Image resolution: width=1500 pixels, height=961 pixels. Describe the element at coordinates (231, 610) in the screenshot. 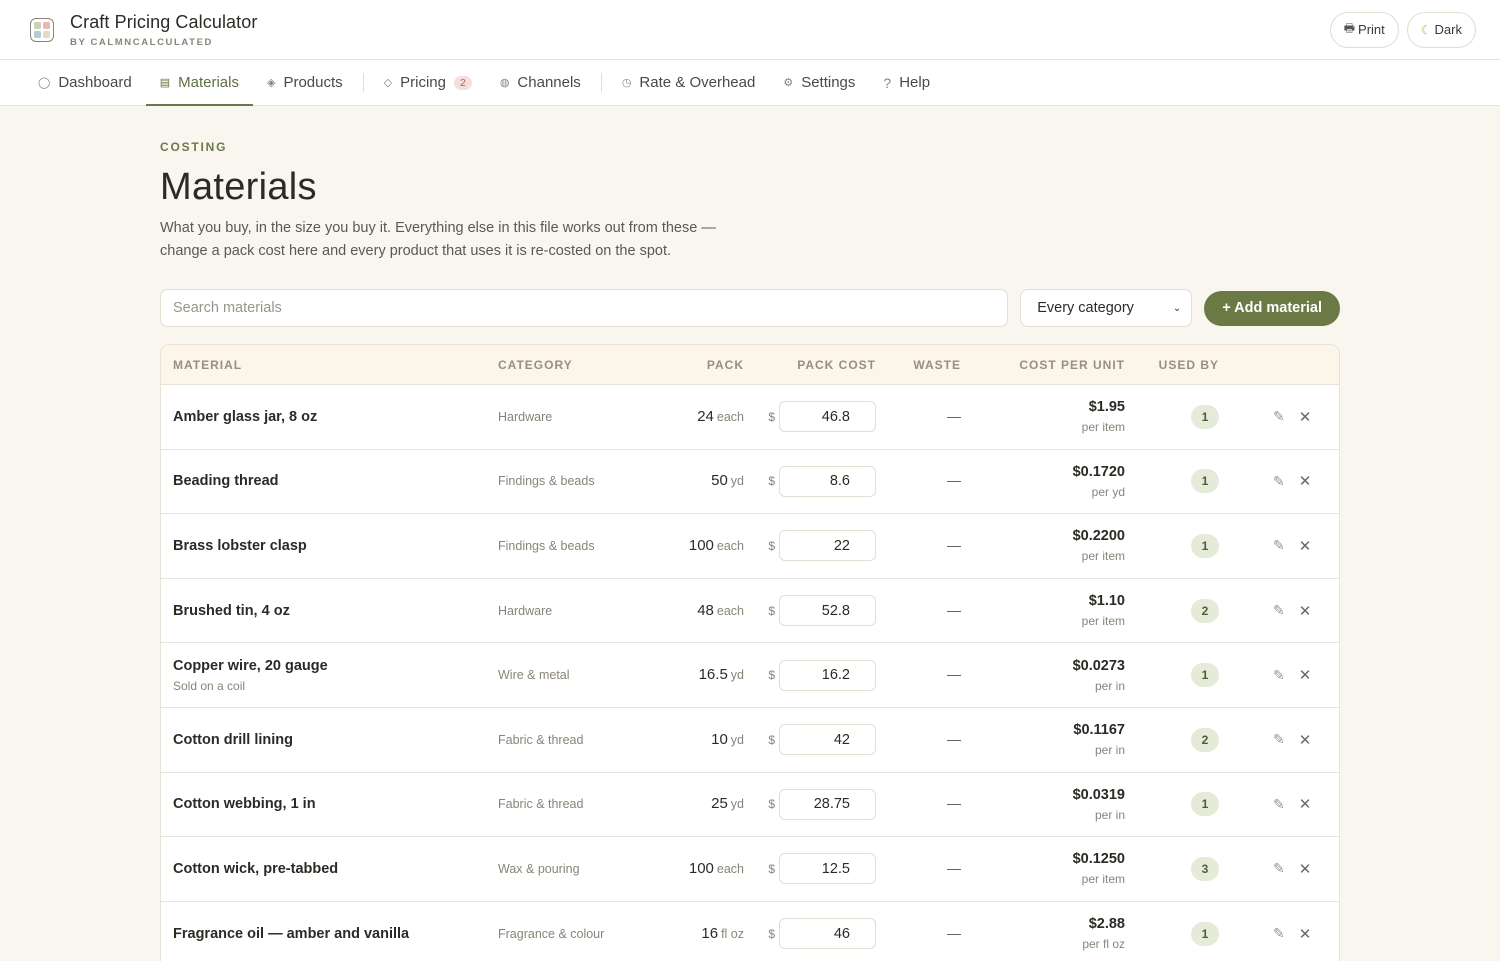

I see `material-name: Brushed tin, 4 oz` at that location.